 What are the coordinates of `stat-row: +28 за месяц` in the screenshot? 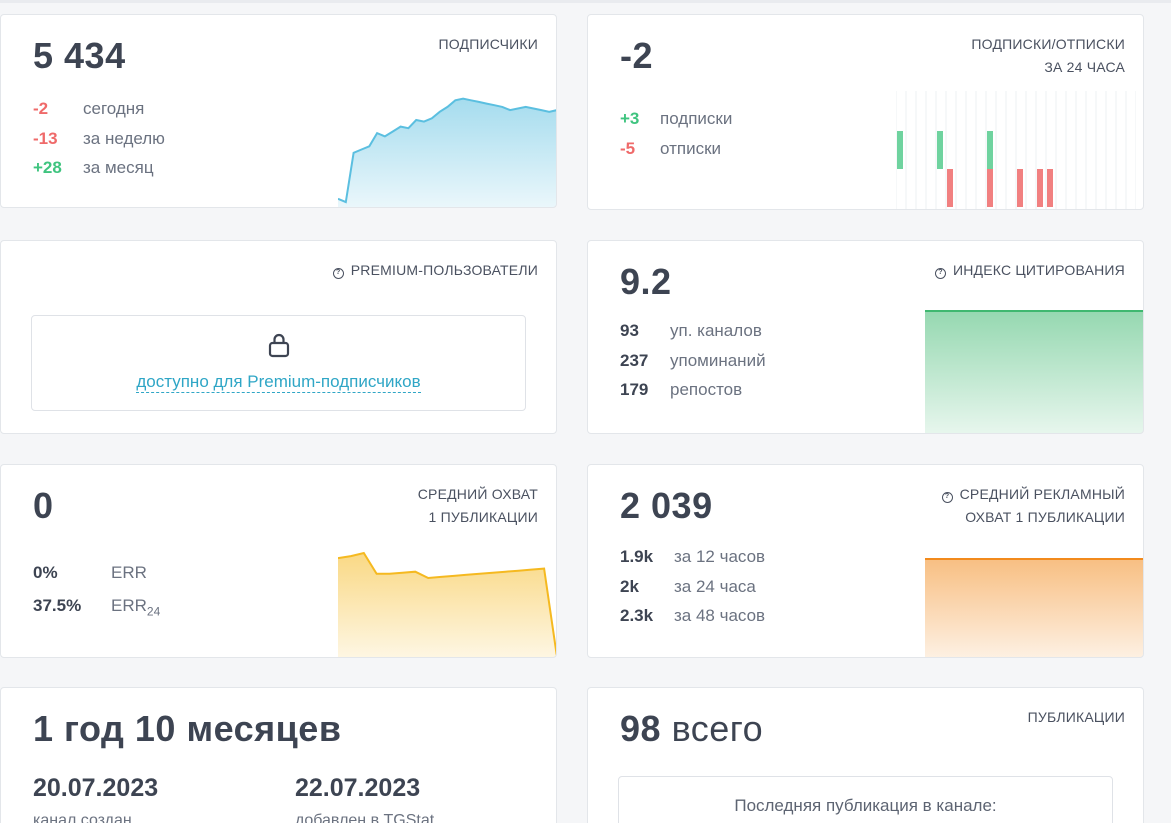 It's located at (99, 173).